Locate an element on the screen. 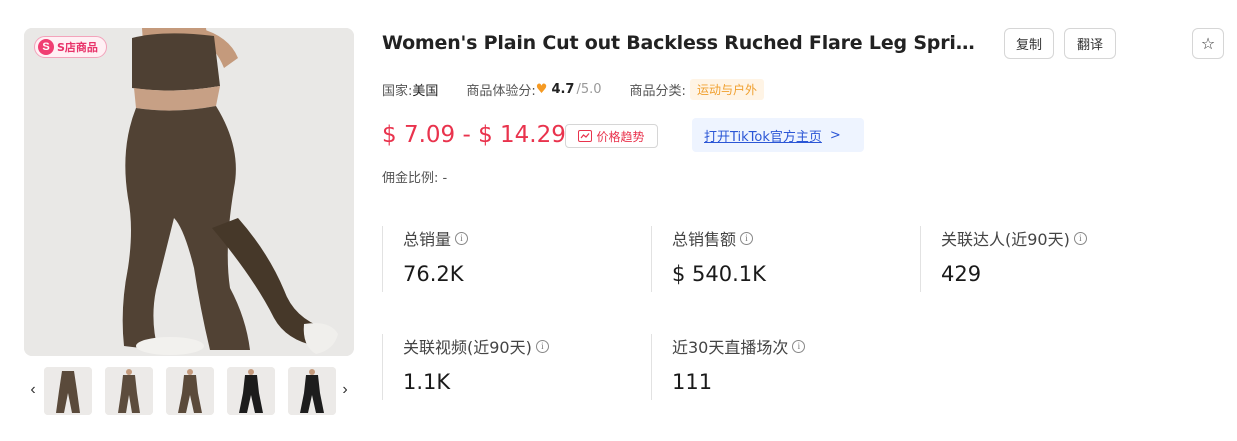 The width and height of the screenshot is (1237, 441). commission-value: - is located at coordinates (445, 178).